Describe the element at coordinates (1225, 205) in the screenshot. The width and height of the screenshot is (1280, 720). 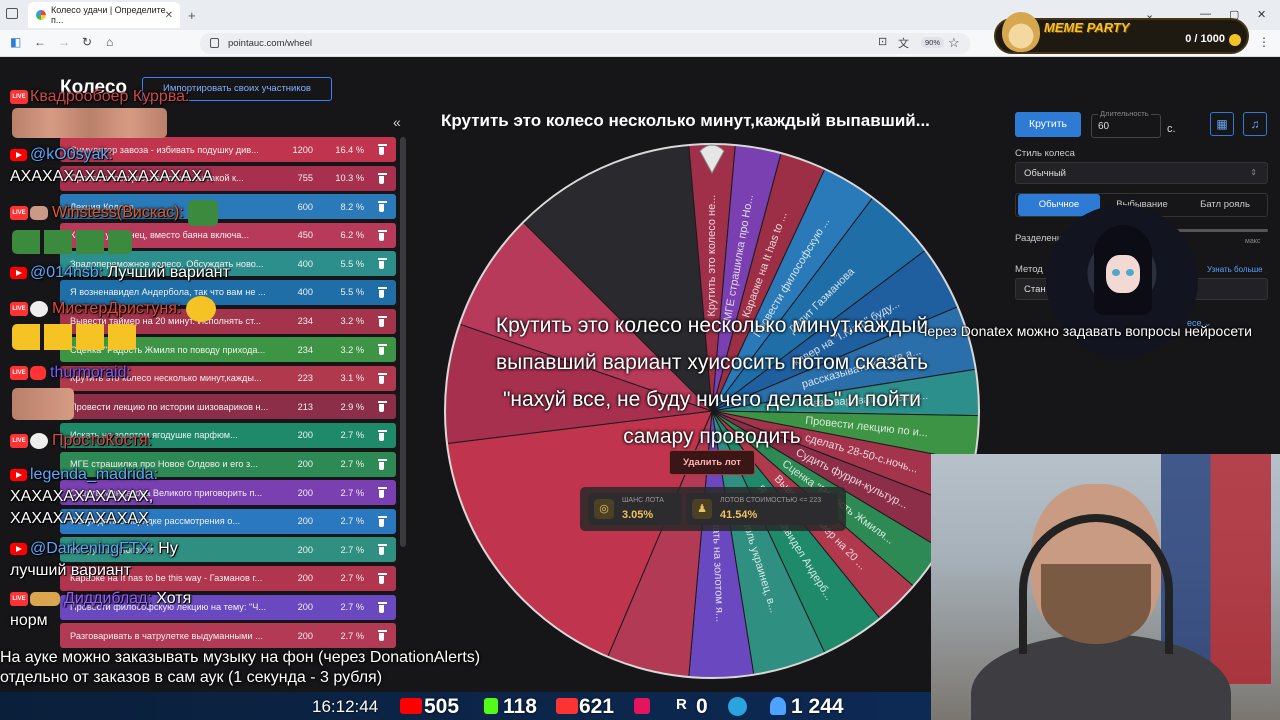
I see `mode-battle-royale: Батл рояль` at that location.